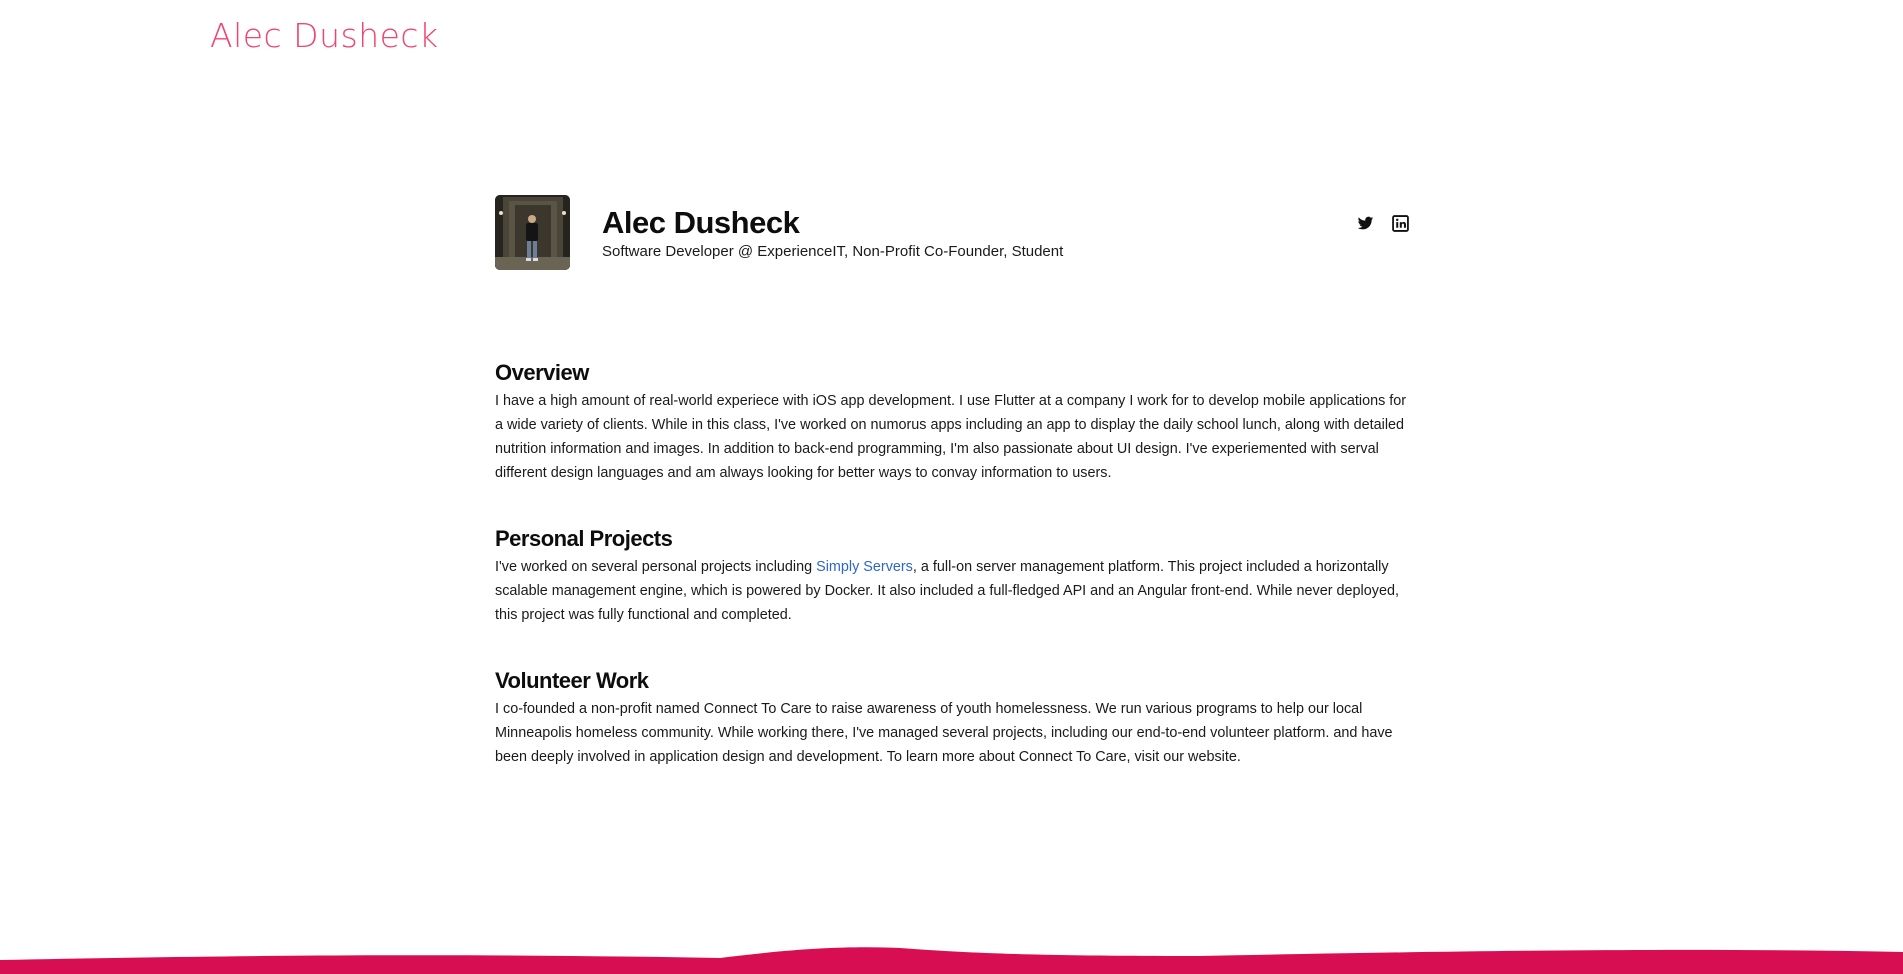 The height and width of the screenshot is (974, 1903). I want to click on simply-servers-link: Simply Servers, so click(864, 567).